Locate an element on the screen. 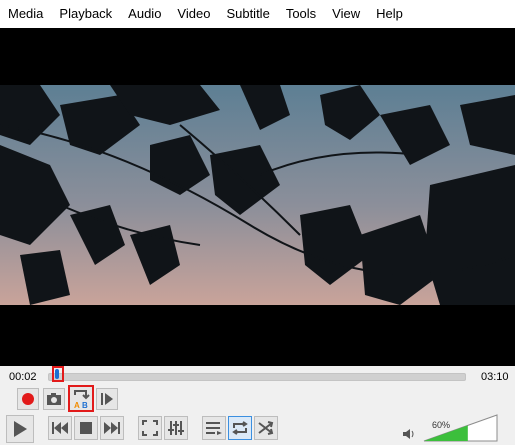 Image resolution: width=515 pixels, height=445 pixels. menu-video: Video is located at coordinates (193, 14).